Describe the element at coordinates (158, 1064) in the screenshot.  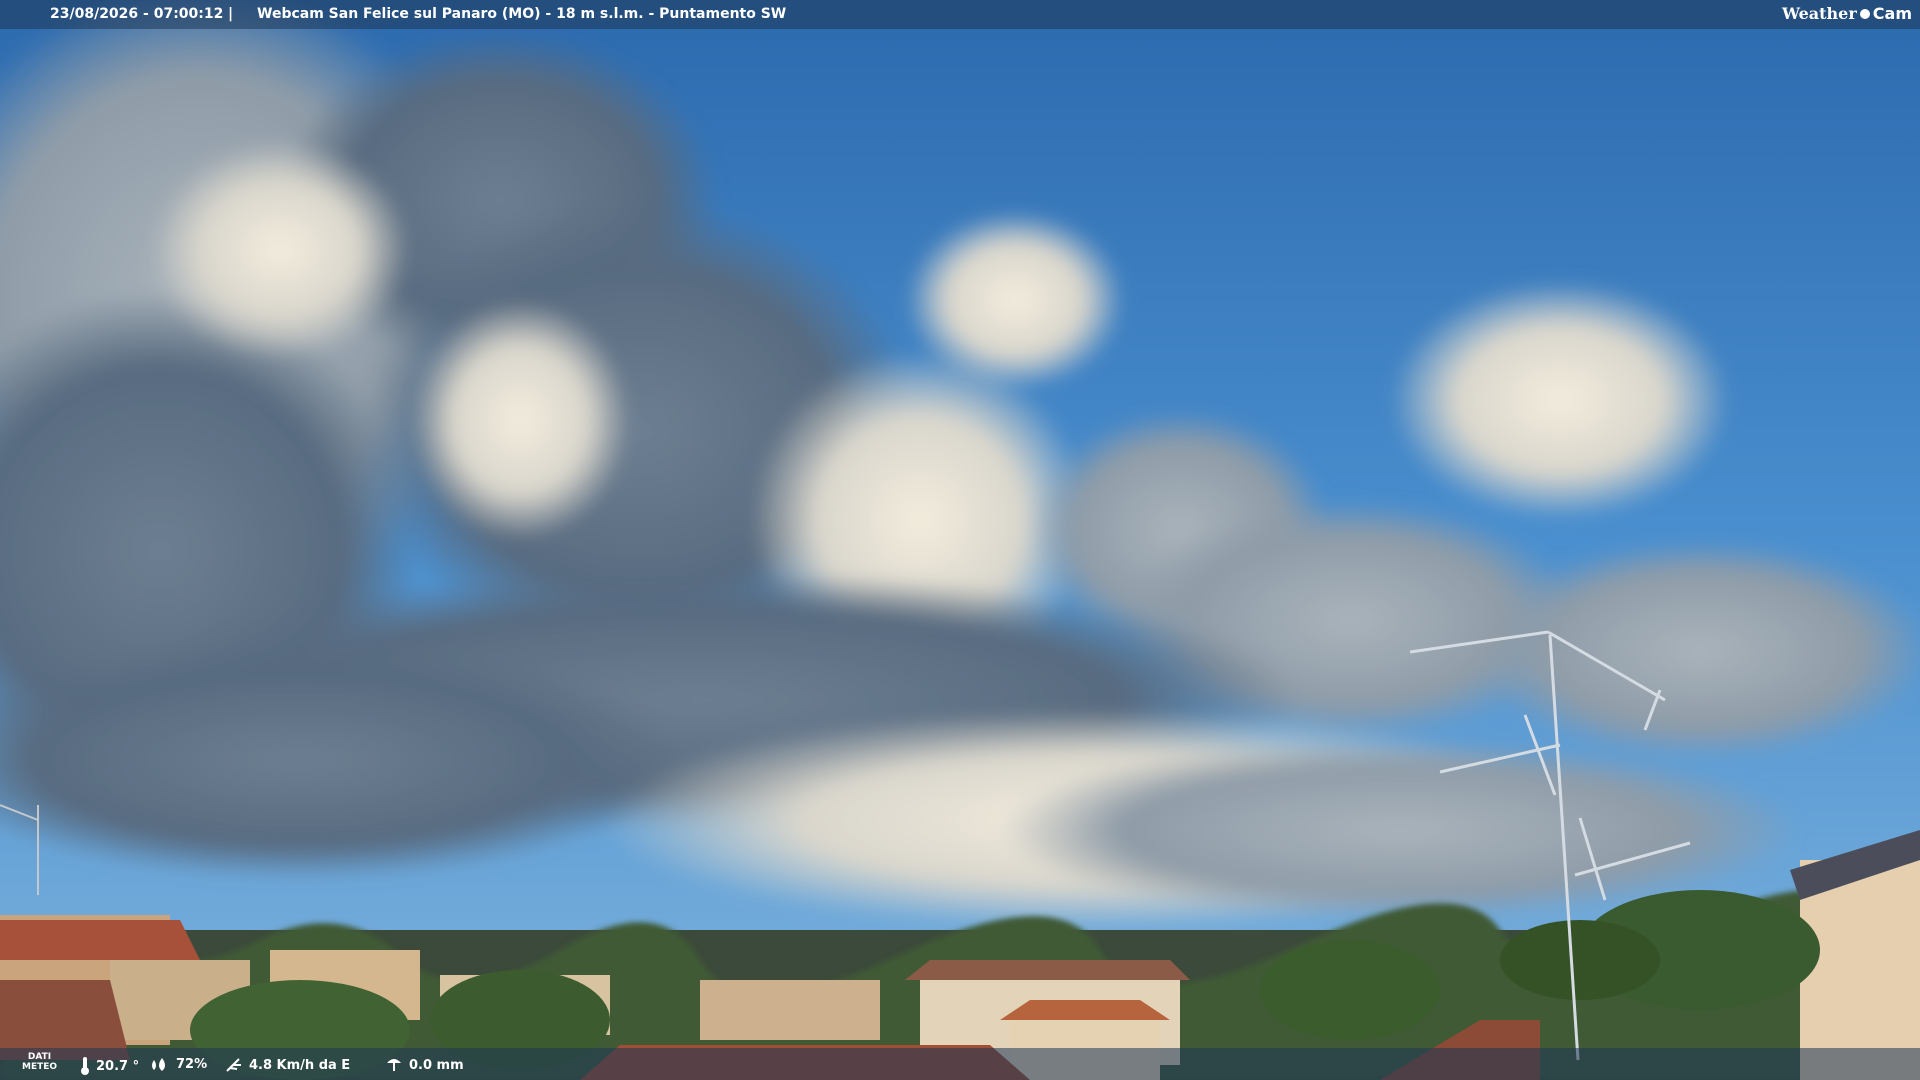
I see `humidity-drop-icon` at that location.